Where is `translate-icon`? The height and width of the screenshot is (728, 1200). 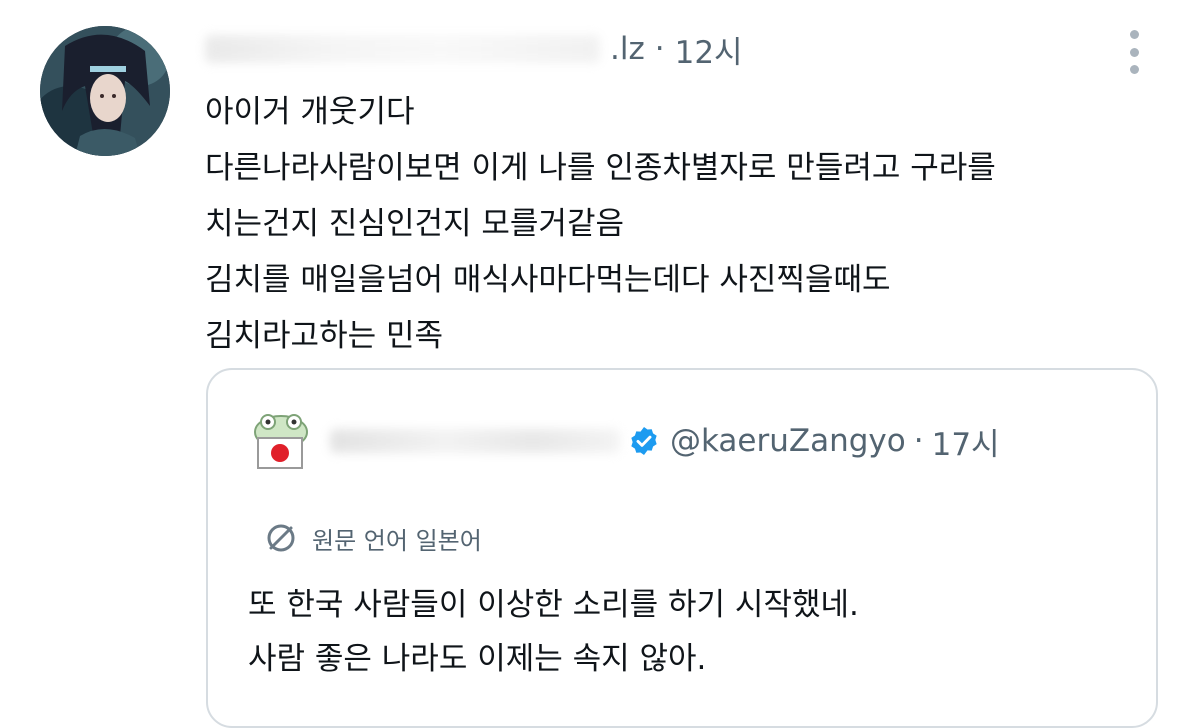 translate-icon is located at coordinates (281, 538).